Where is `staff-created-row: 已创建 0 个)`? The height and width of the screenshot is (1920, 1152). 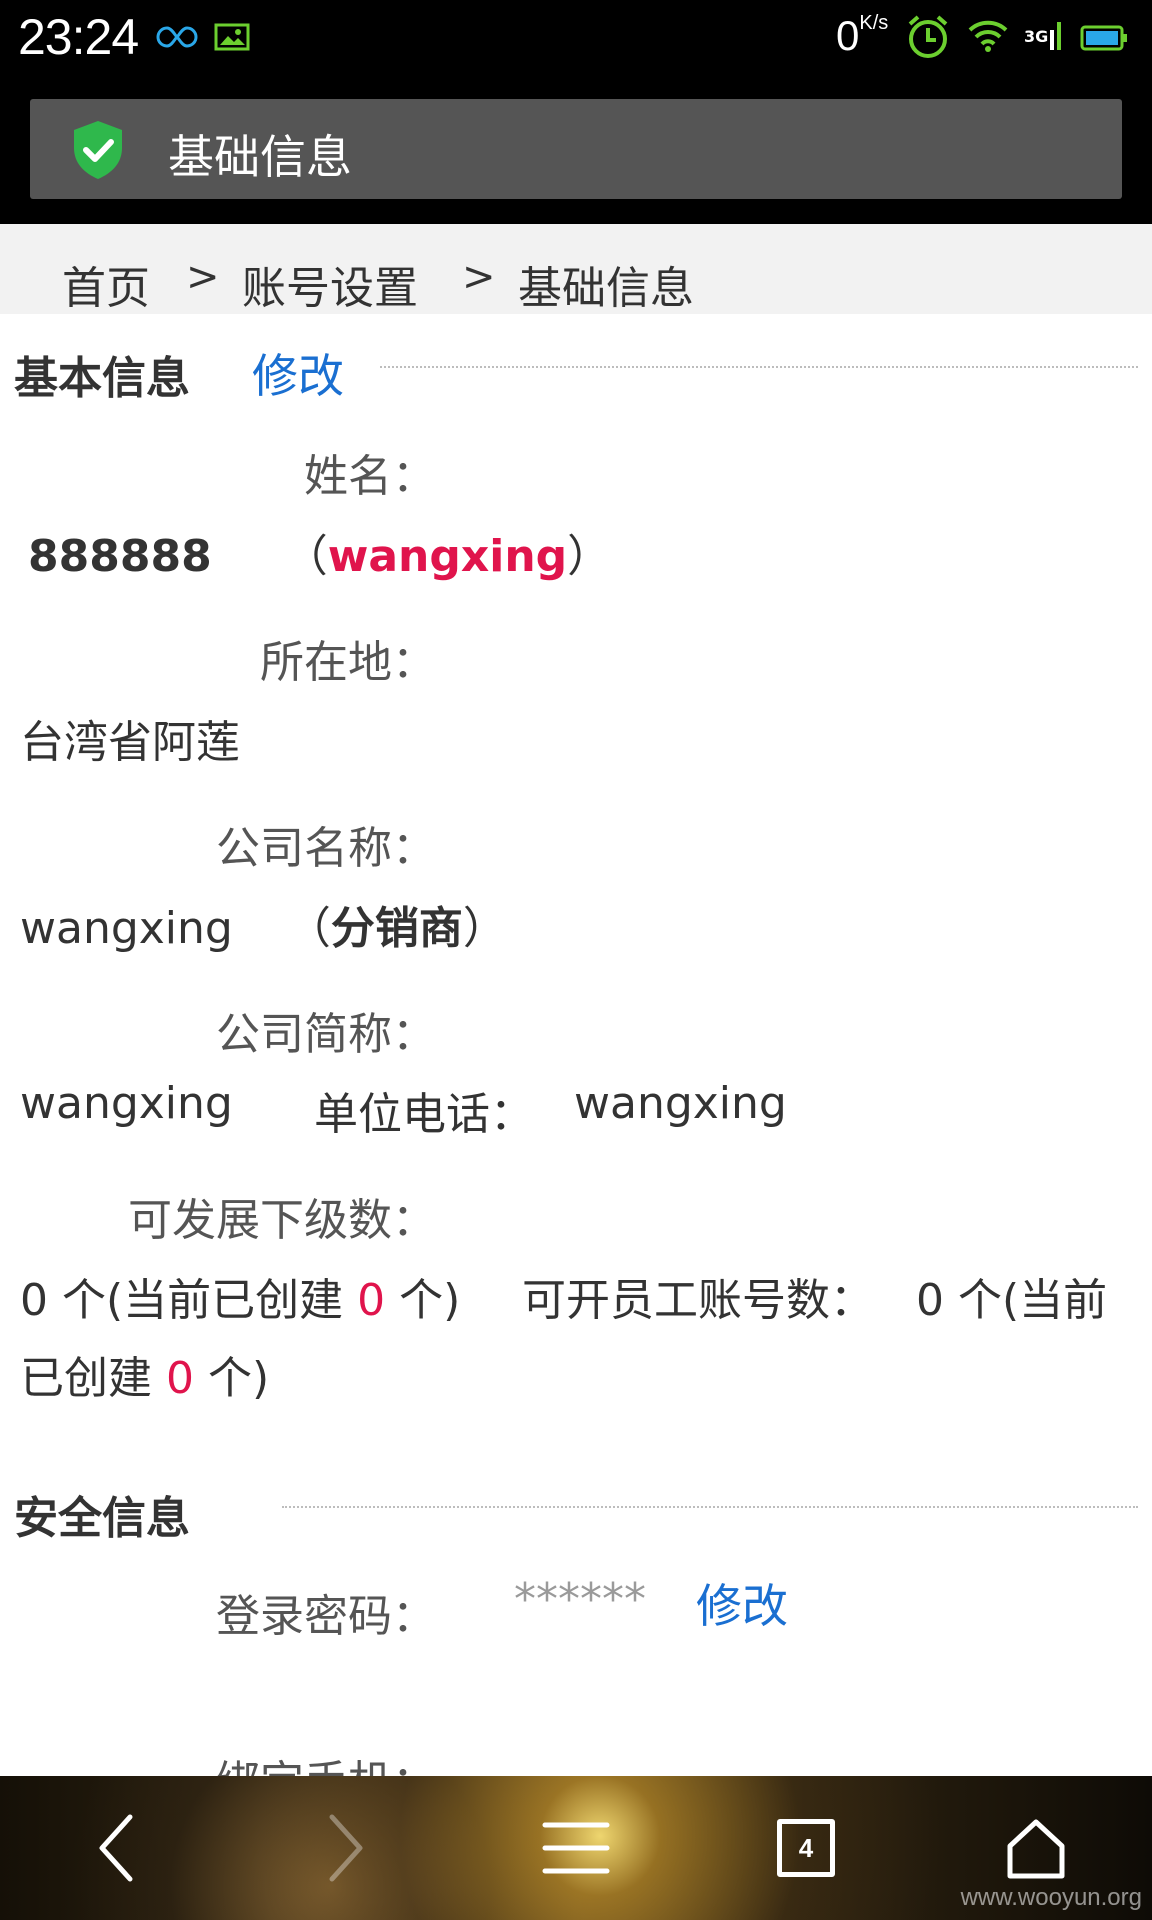
staff-created-row: 已创建 0 个) is located at coordinates (144, 1374).